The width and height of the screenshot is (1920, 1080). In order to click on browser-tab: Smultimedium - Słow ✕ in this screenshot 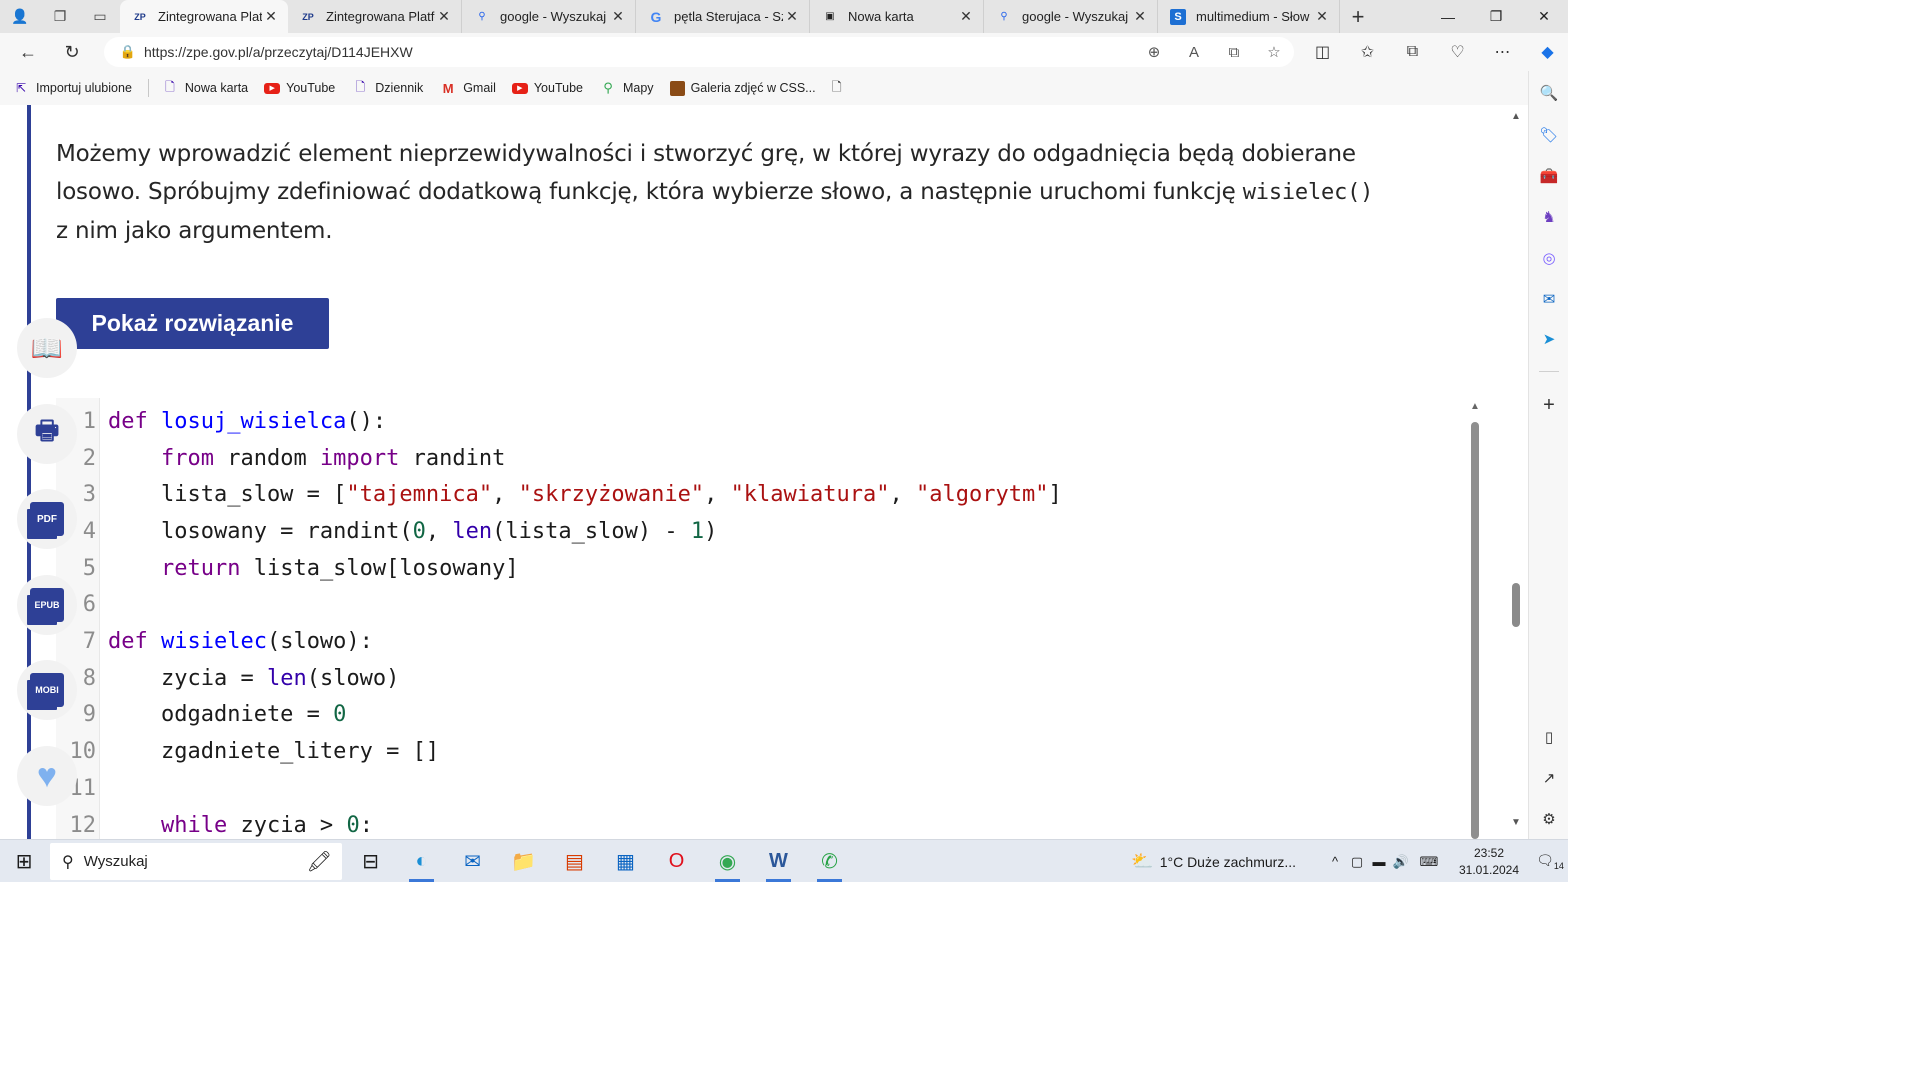, I will do `click(1249, 16)`.